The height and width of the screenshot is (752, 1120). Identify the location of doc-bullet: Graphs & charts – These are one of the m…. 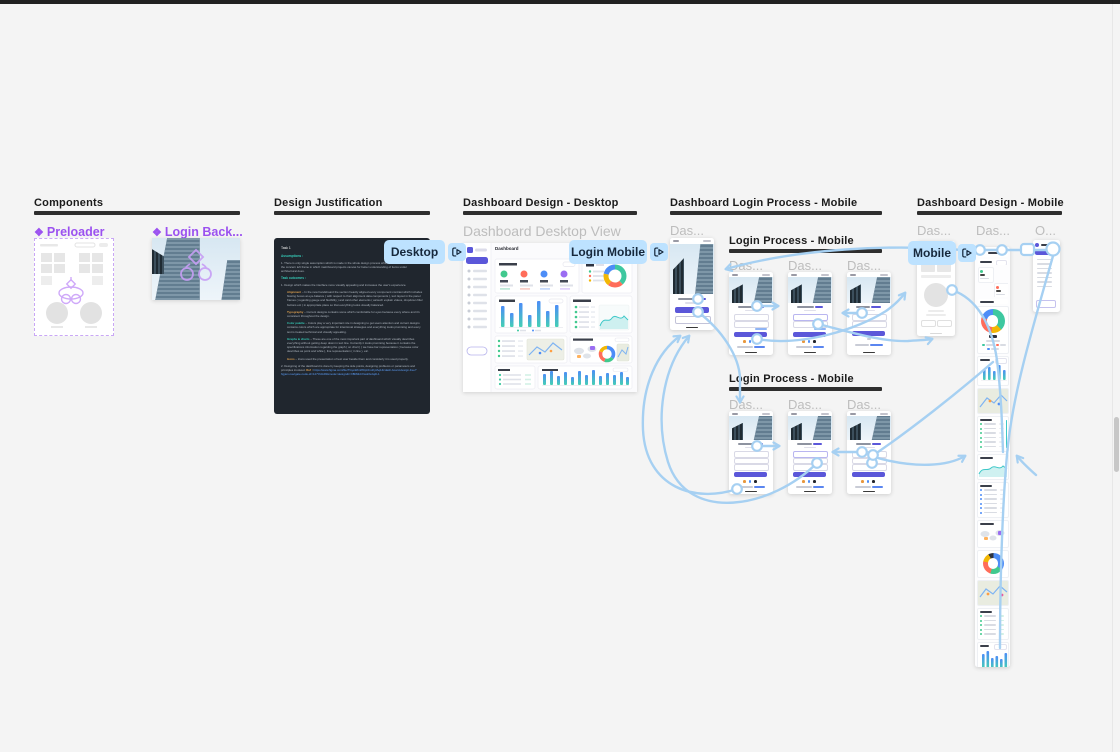
(353, 345).